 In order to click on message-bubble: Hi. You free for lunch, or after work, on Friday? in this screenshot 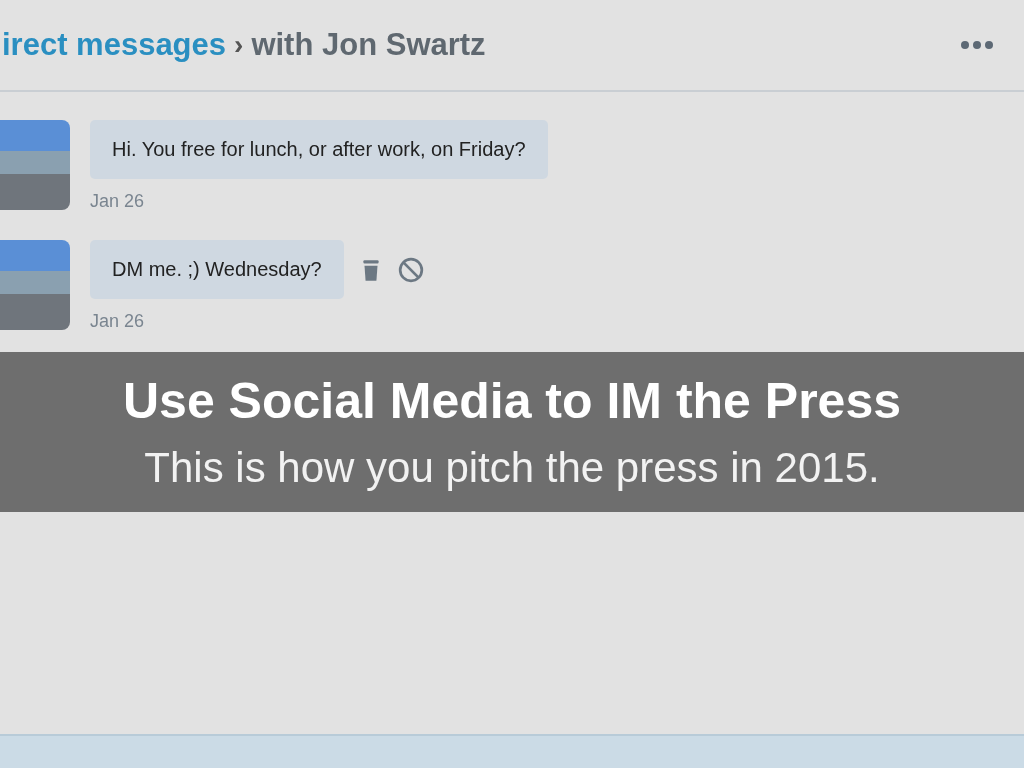, I will do `click(319, 149)`.